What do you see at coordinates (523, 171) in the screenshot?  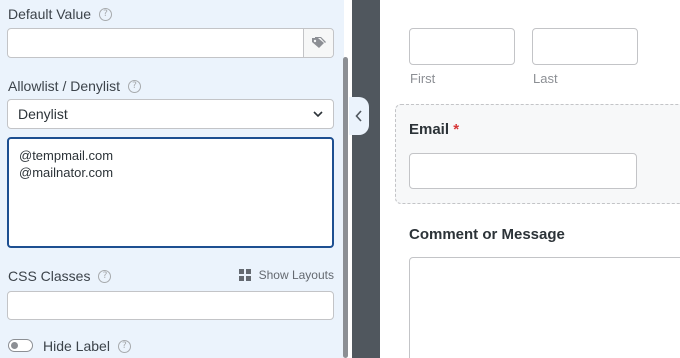 I see `email-input` at bounding box center [523, 171].